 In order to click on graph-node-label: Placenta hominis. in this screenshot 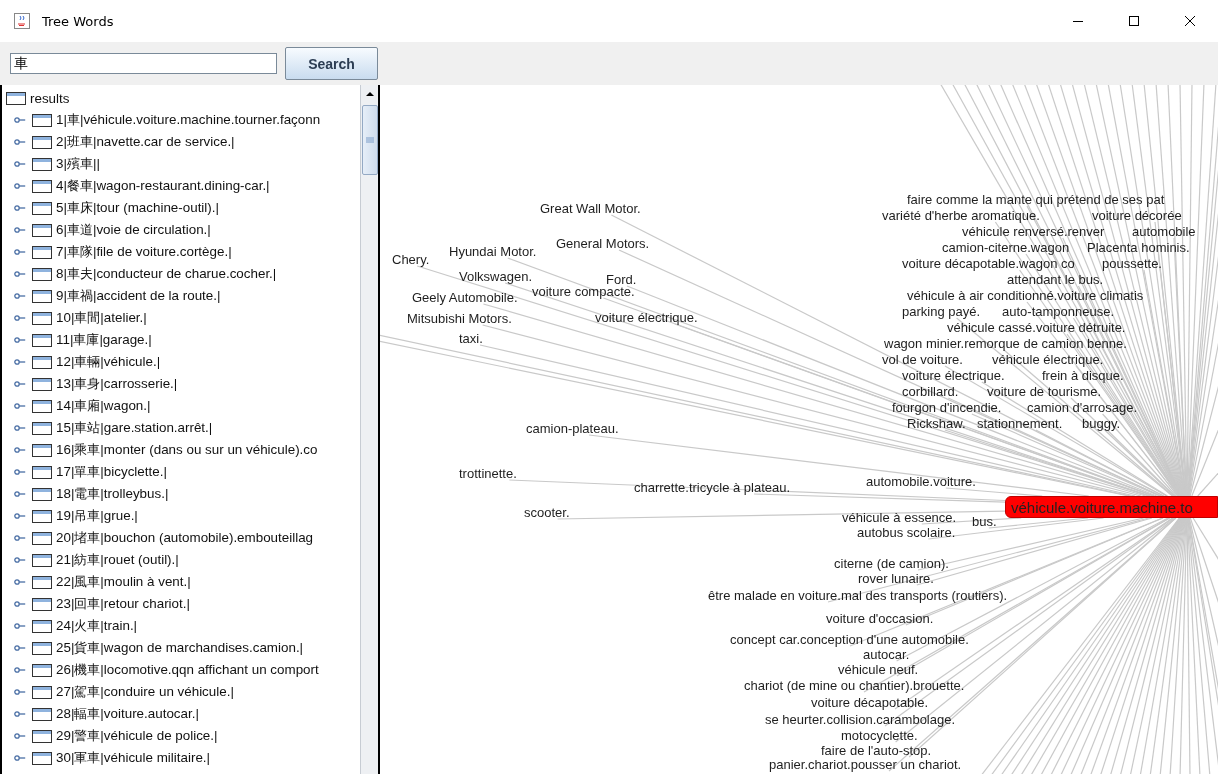, I will do `click(1138, 248)`.